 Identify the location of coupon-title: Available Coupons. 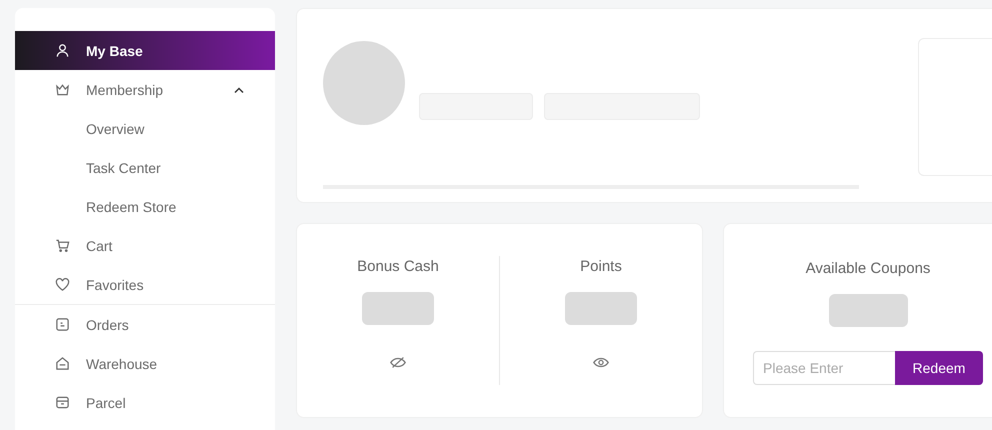
(868, 268).